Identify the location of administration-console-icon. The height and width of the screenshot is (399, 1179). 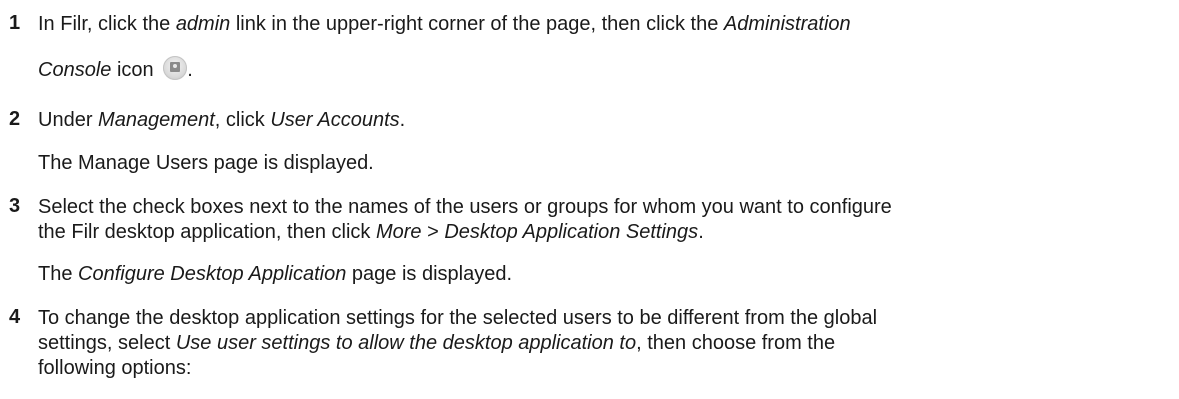
(175, 68).